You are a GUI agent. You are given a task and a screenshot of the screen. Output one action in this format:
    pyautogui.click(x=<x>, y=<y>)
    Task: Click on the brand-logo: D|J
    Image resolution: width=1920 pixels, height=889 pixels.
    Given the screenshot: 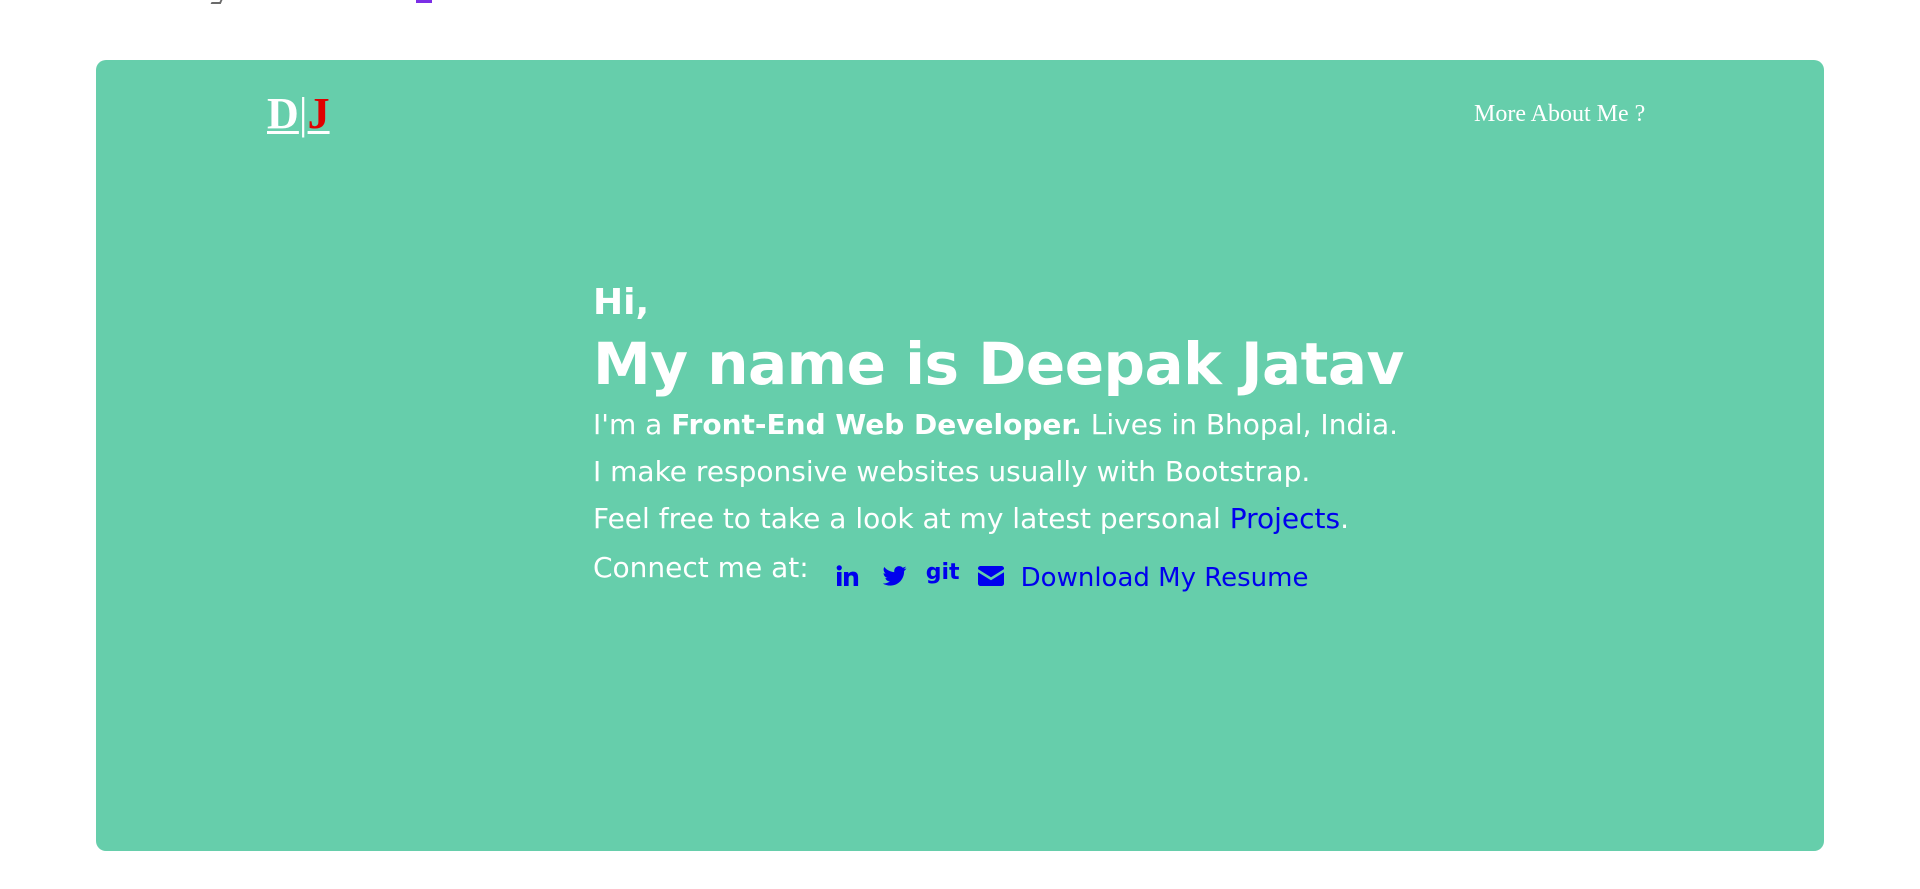 What is the action you would take?
    pyautogui.click(x=298, y=114)
    